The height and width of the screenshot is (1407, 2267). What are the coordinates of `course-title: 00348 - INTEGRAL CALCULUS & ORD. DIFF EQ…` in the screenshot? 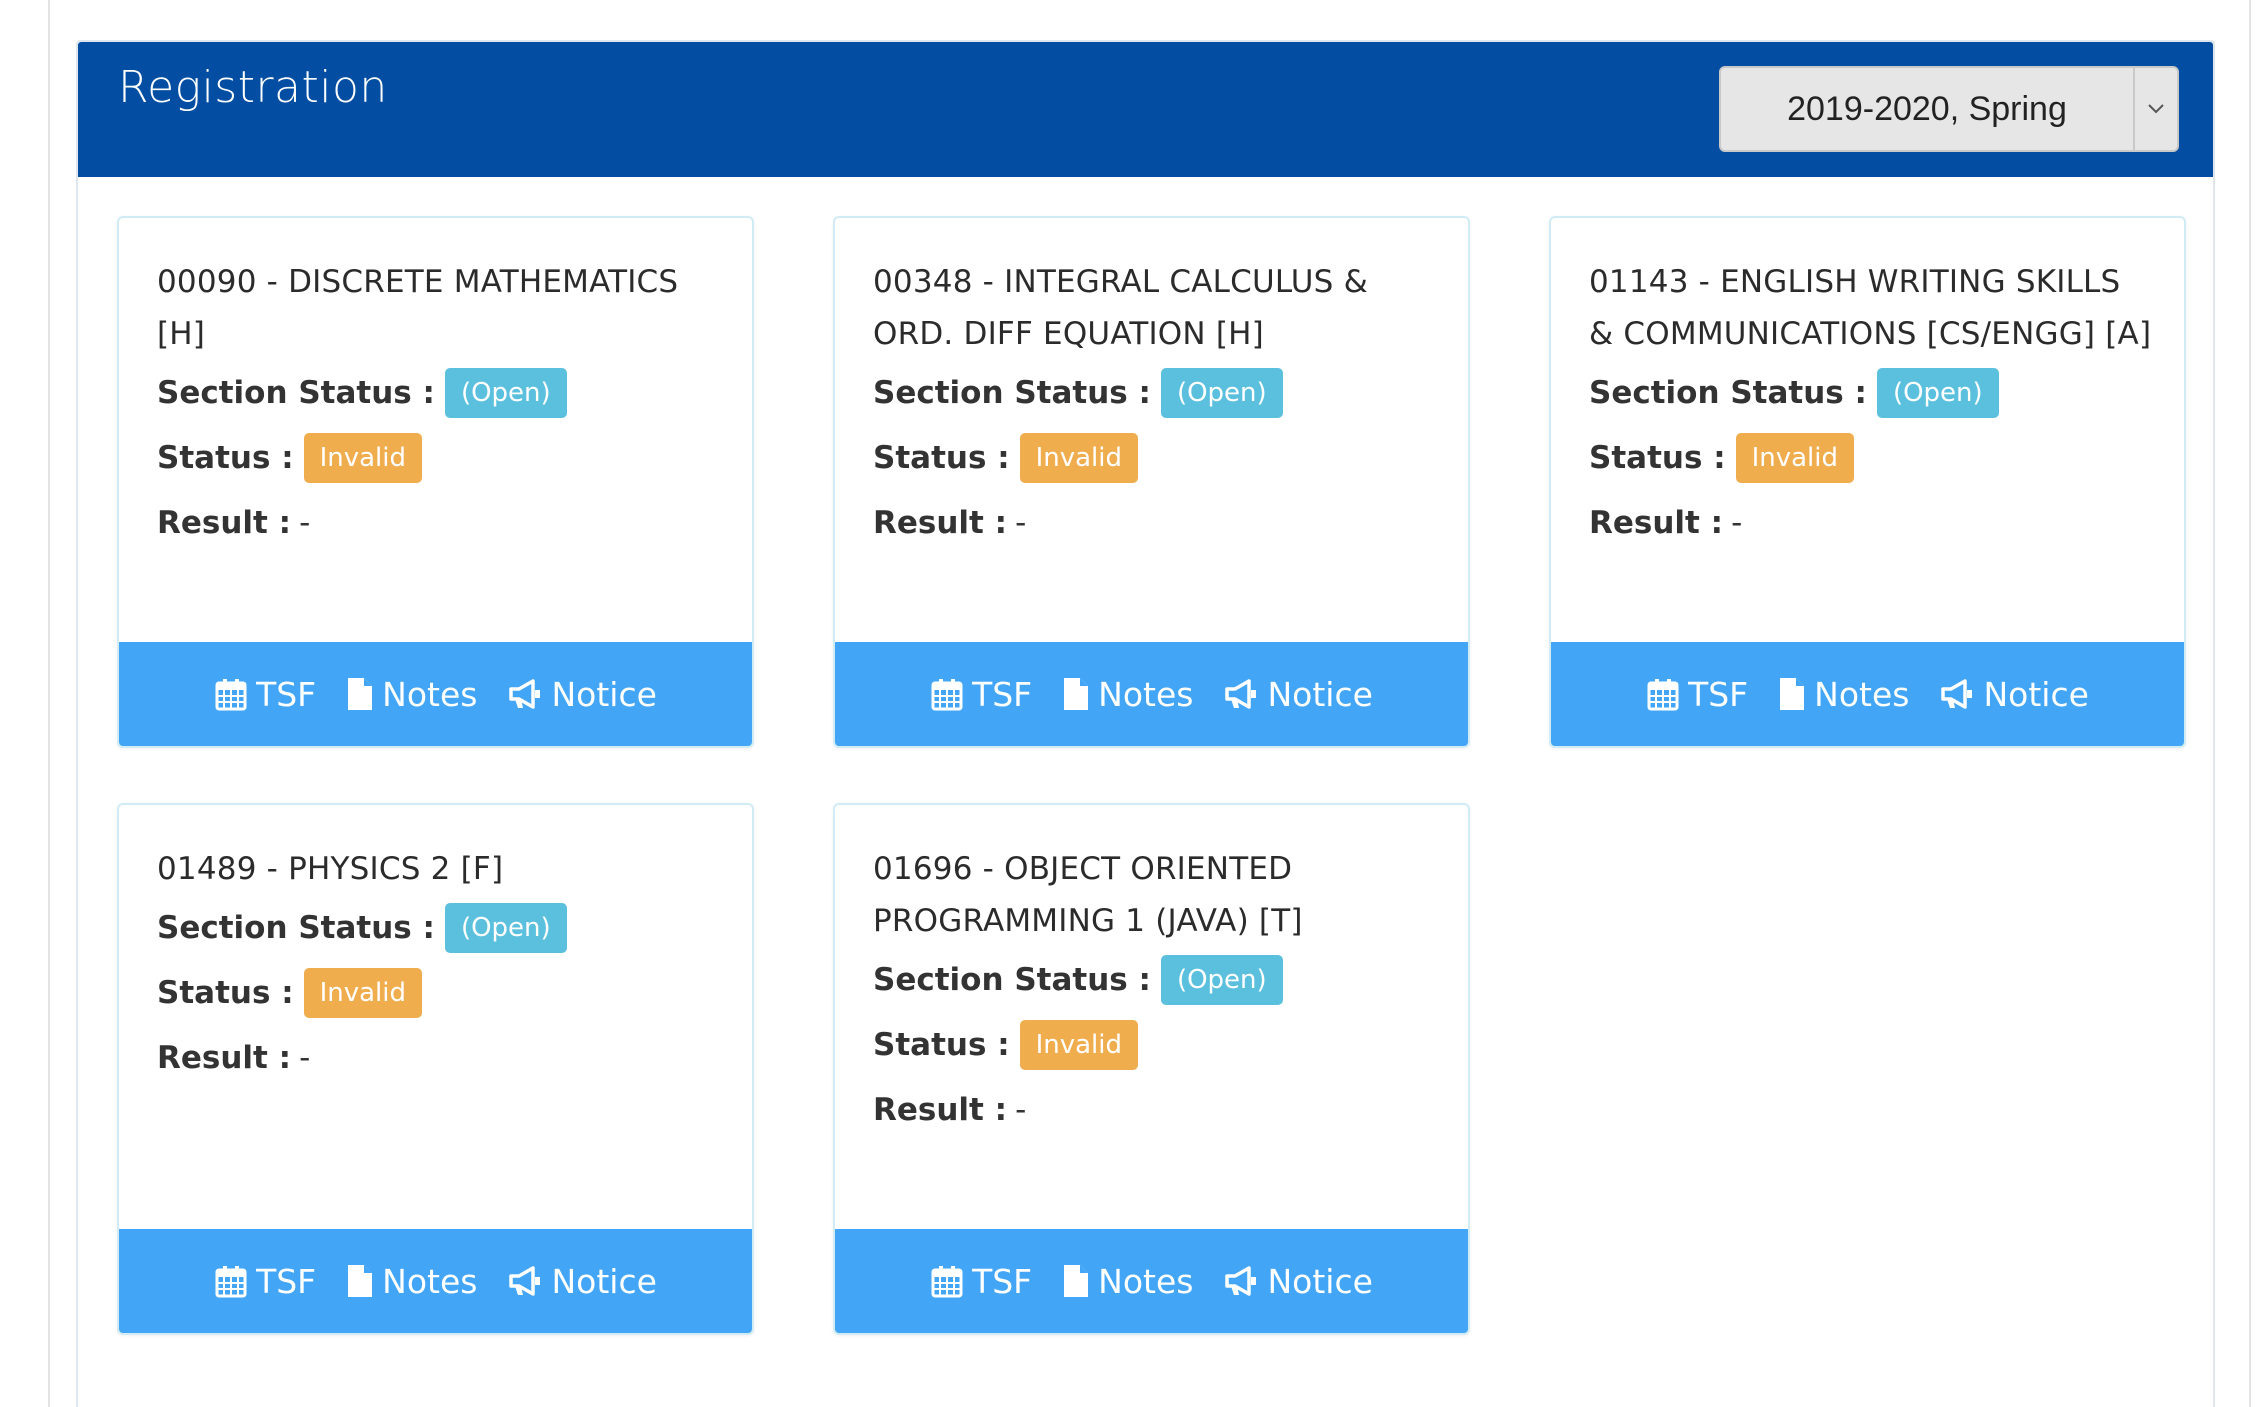 It's located at (1120, 308).